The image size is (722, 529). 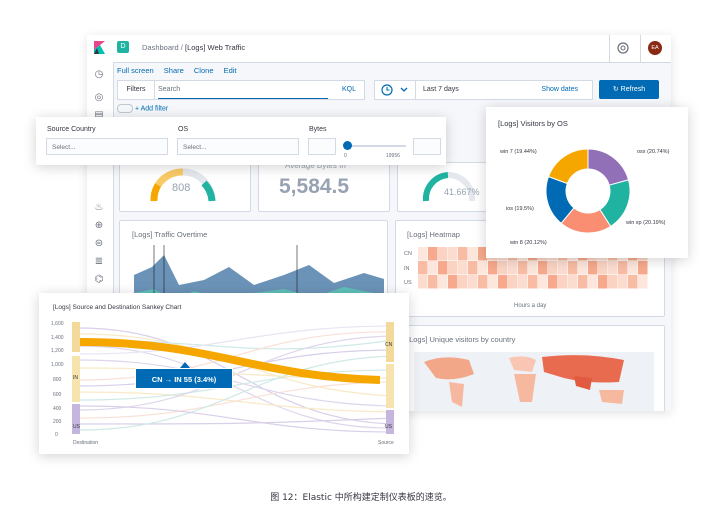 I want to click on slice-label-win7: win 7 (19.44%), so click(x=518, y=152).